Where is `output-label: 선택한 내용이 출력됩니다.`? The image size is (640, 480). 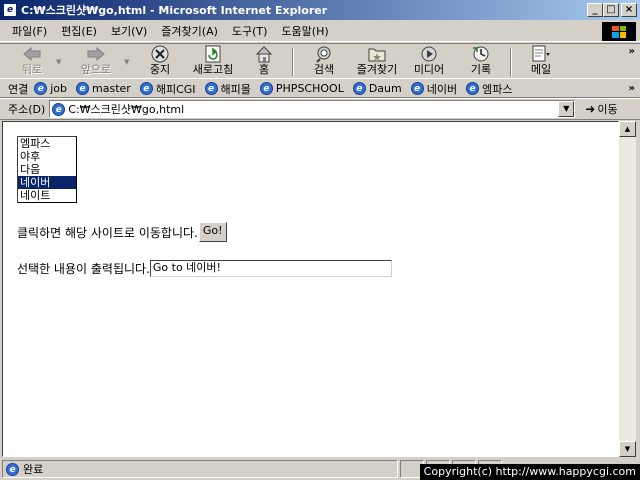
output-label: 선택한 내용이 출력됩니다. is located at coordinates (83, 269).